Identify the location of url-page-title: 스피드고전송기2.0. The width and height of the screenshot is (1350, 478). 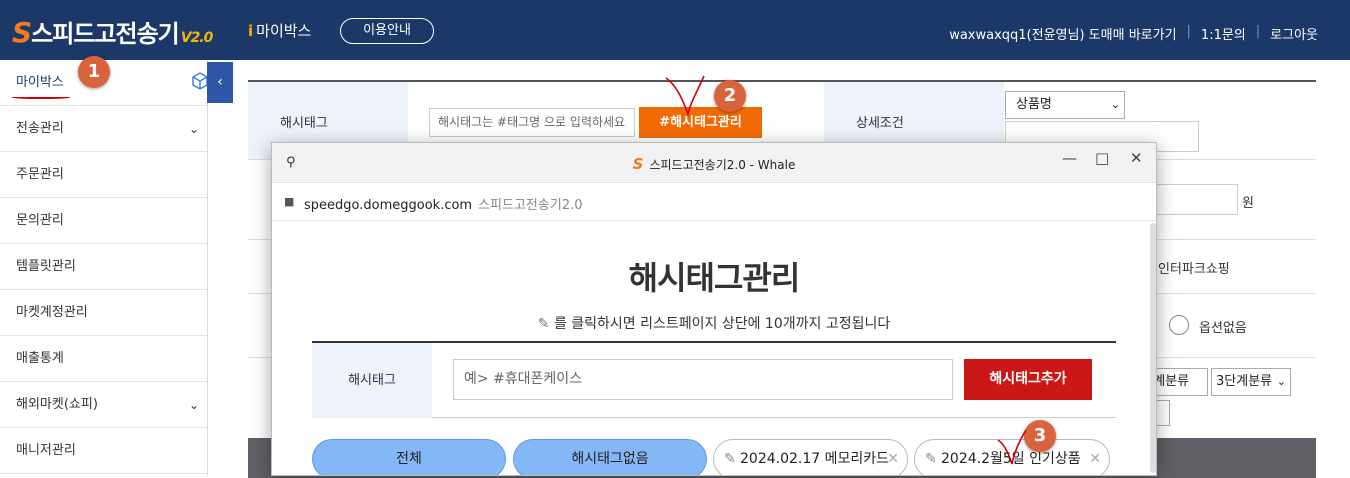
(530, 205).